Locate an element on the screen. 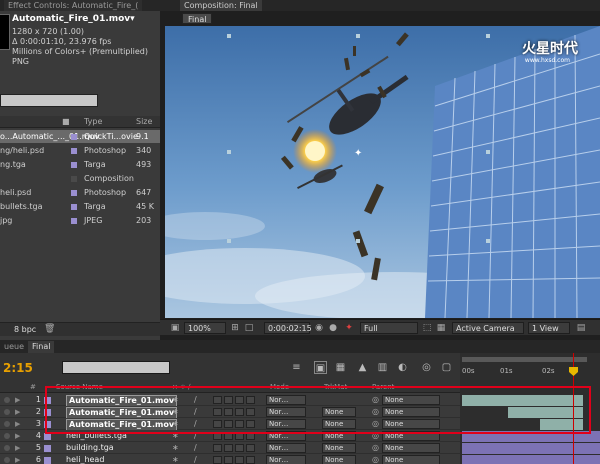 Image resolution: width=600 pixels, height=464 pixels. current-time-indicator-head is located at coordinates (573, 371).